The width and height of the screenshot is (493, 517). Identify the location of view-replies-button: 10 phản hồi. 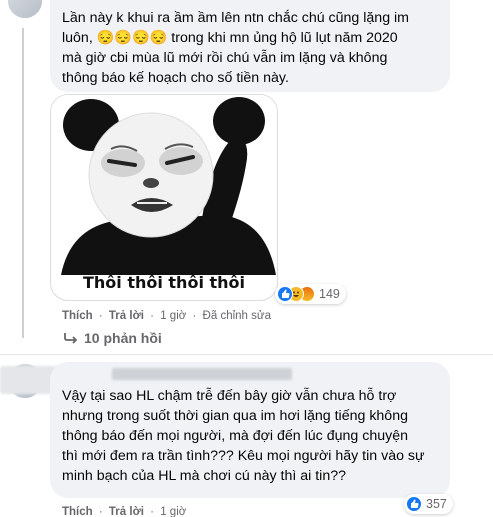
(113, 338).